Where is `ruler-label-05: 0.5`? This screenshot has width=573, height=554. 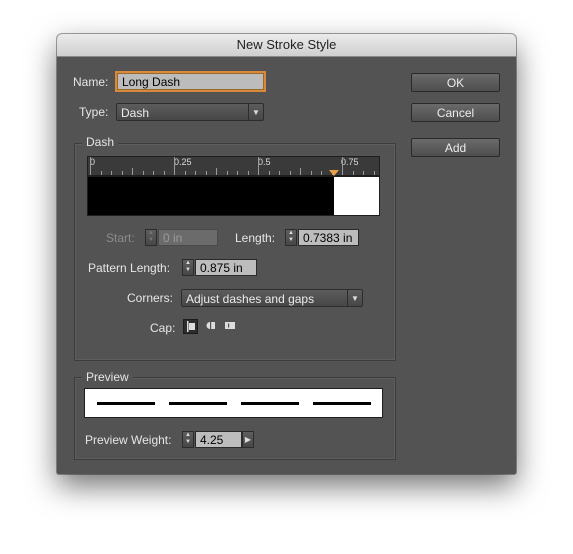 ruler-label-05: 0.5 is located at coordinates (264, 162).